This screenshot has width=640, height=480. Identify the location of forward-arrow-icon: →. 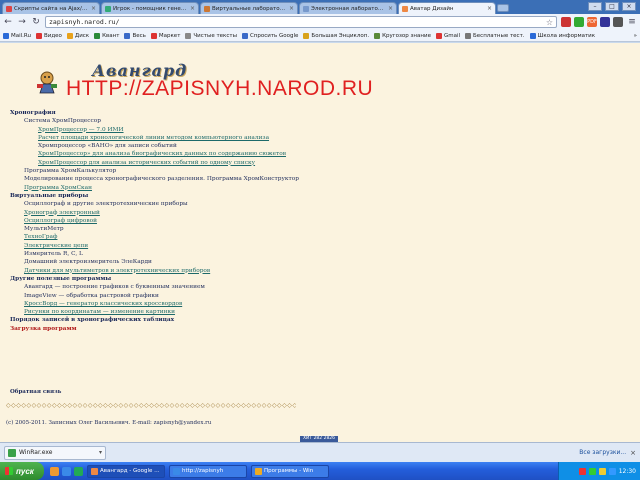
(22, 22).